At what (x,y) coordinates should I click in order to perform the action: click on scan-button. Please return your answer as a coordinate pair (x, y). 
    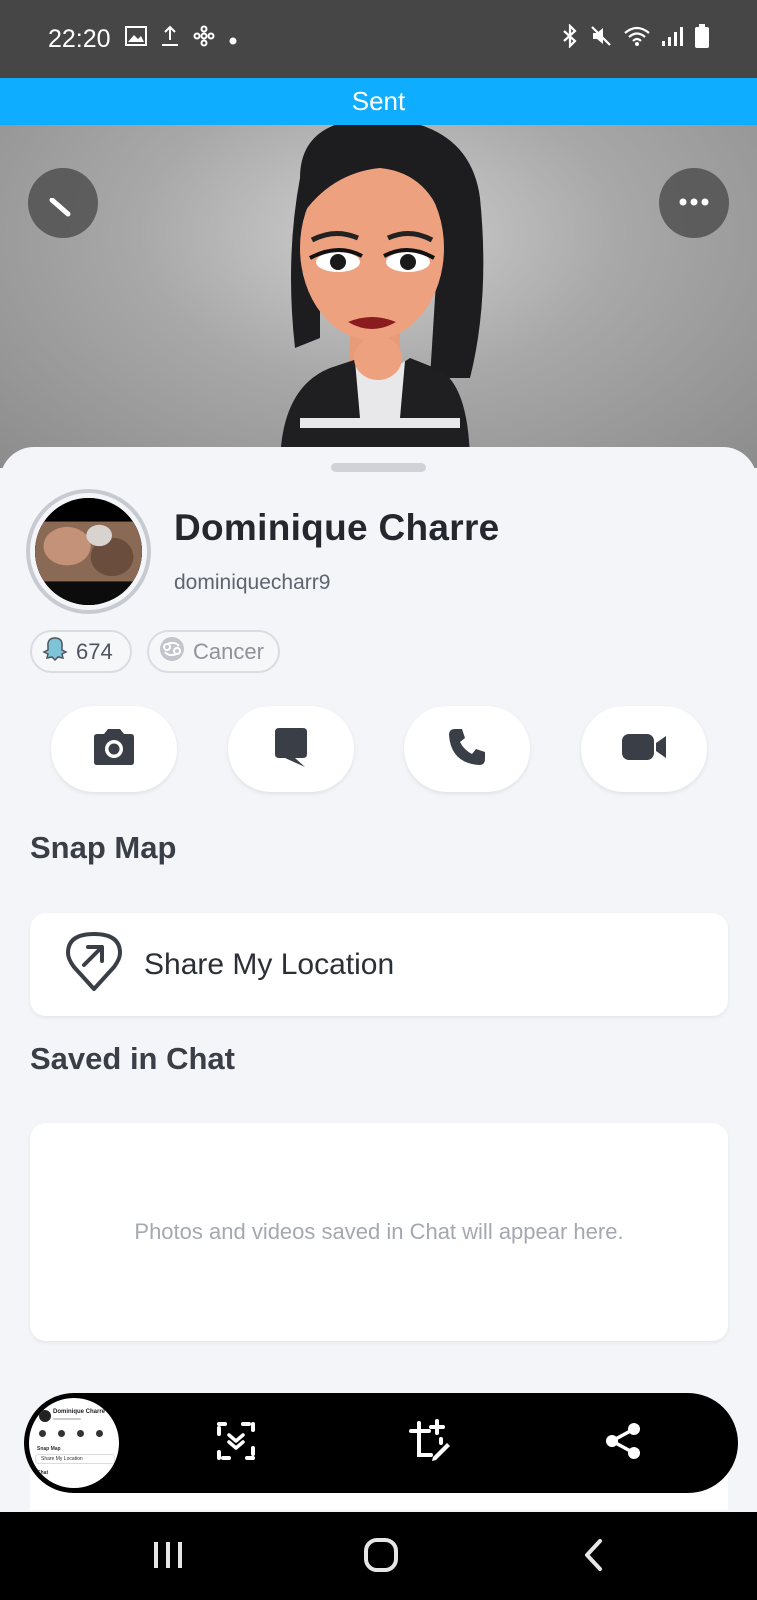
    Looking at the image, I should click on (236, 1443).